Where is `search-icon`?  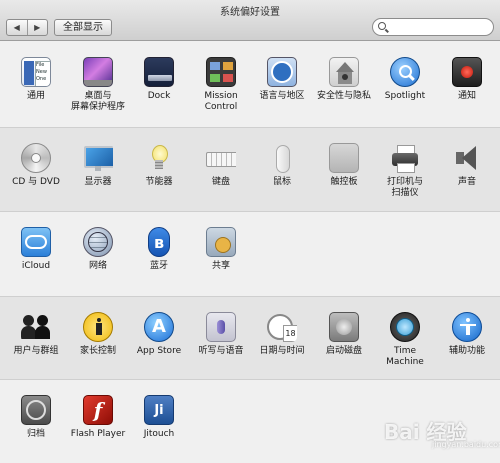
search-icon is located at coordinates (382, 26).